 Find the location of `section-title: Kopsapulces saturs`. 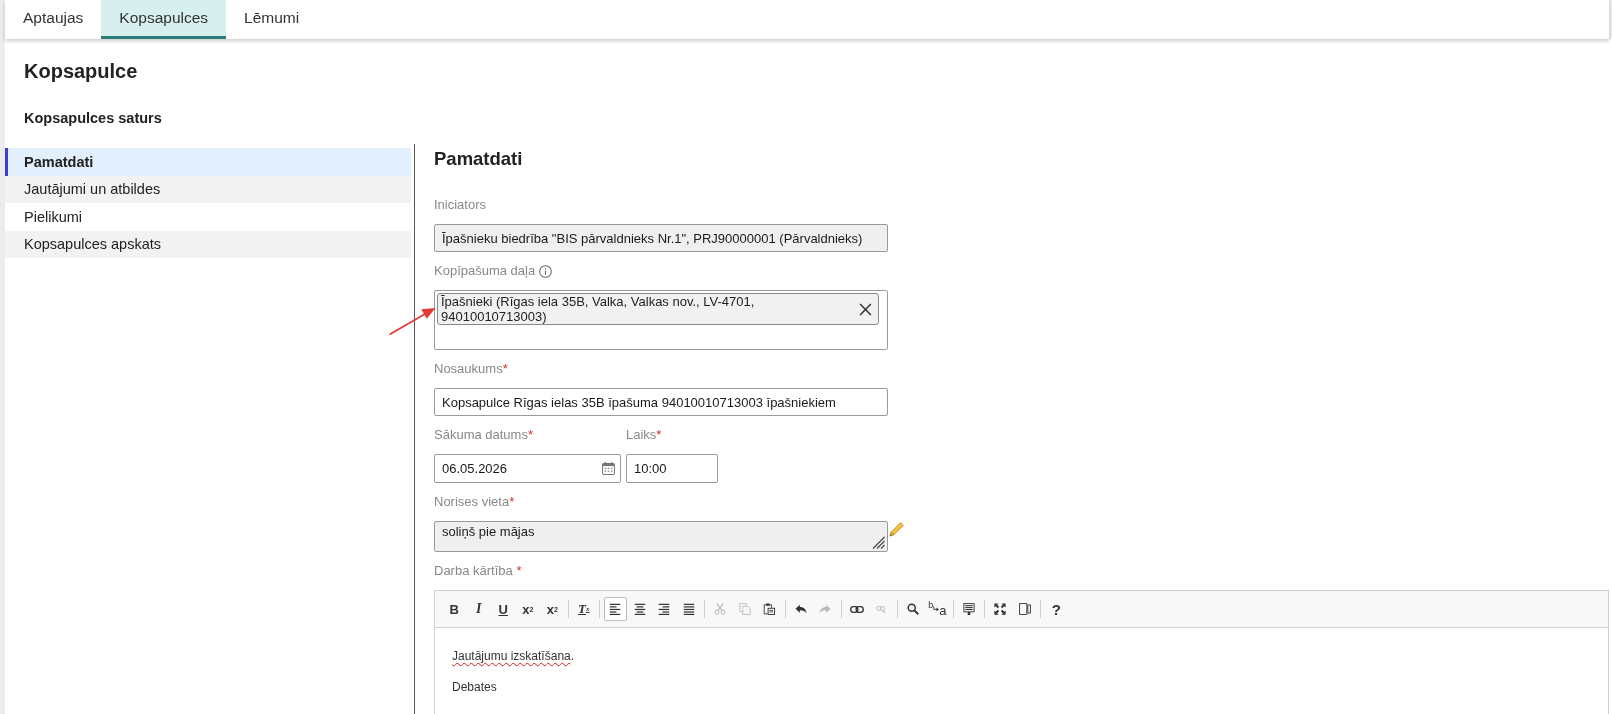

section-title: Kopsapulces saturs is located at coordinates (93, 118).